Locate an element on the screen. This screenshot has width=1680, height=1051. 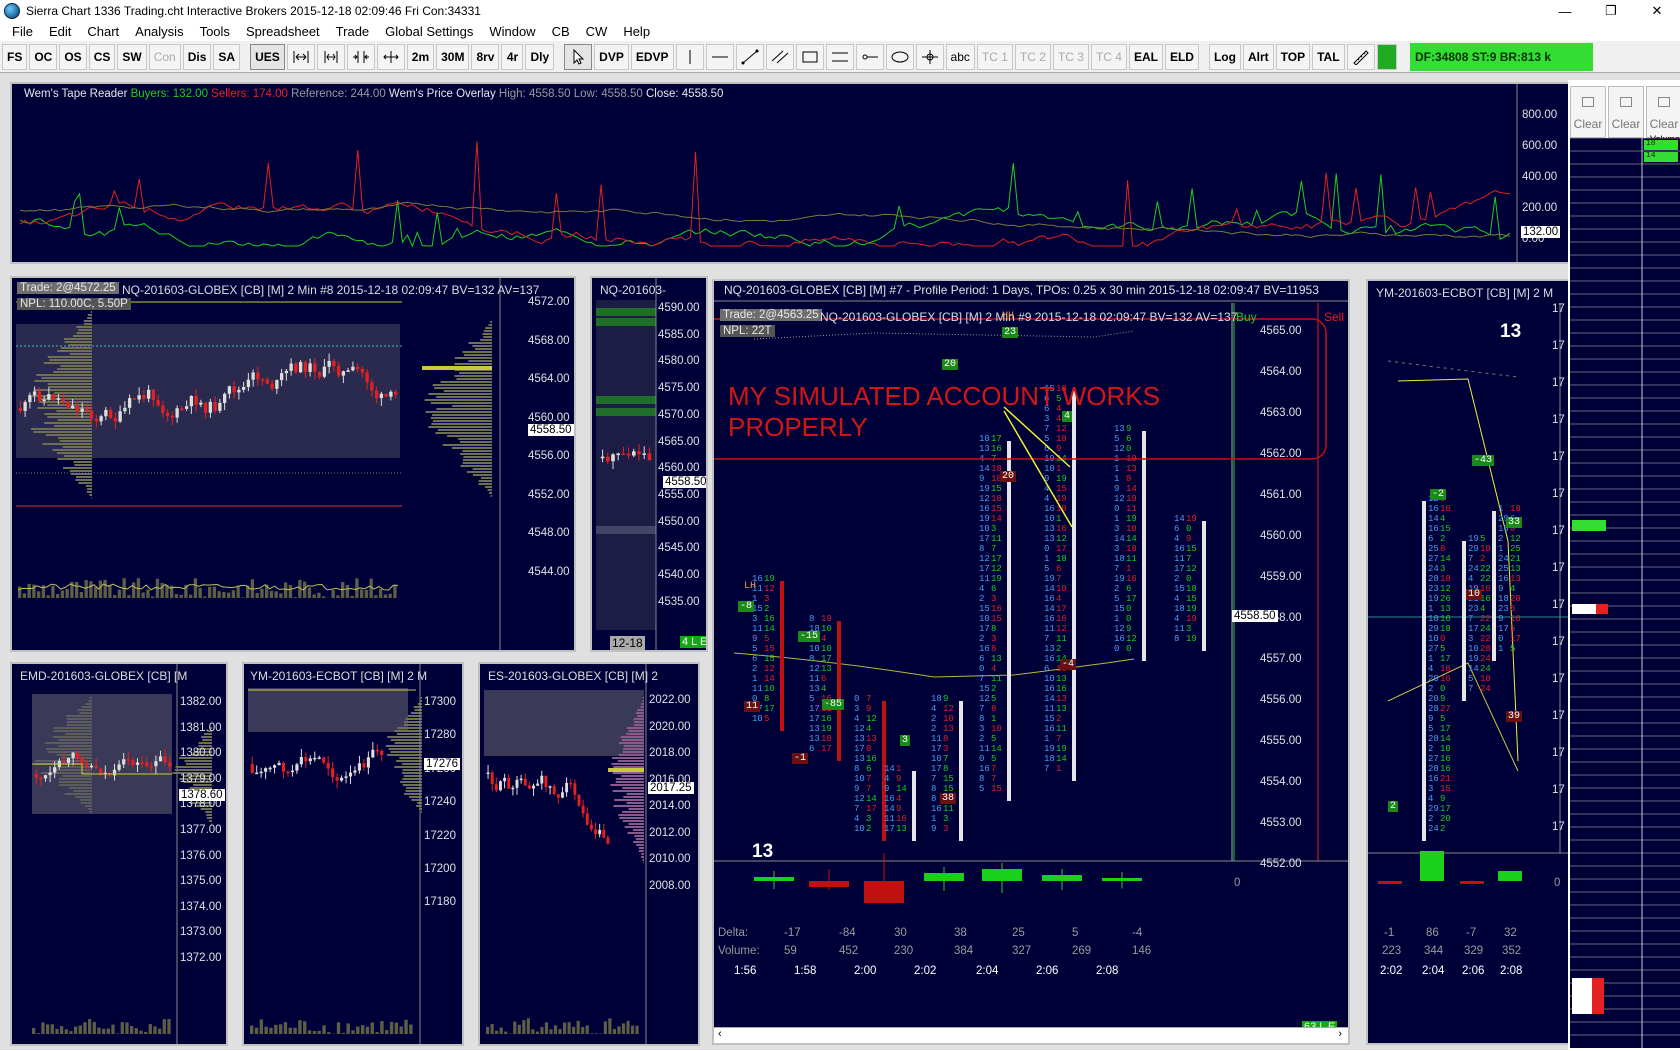
axis-label: 17 is located at coordinates (1558, 642).